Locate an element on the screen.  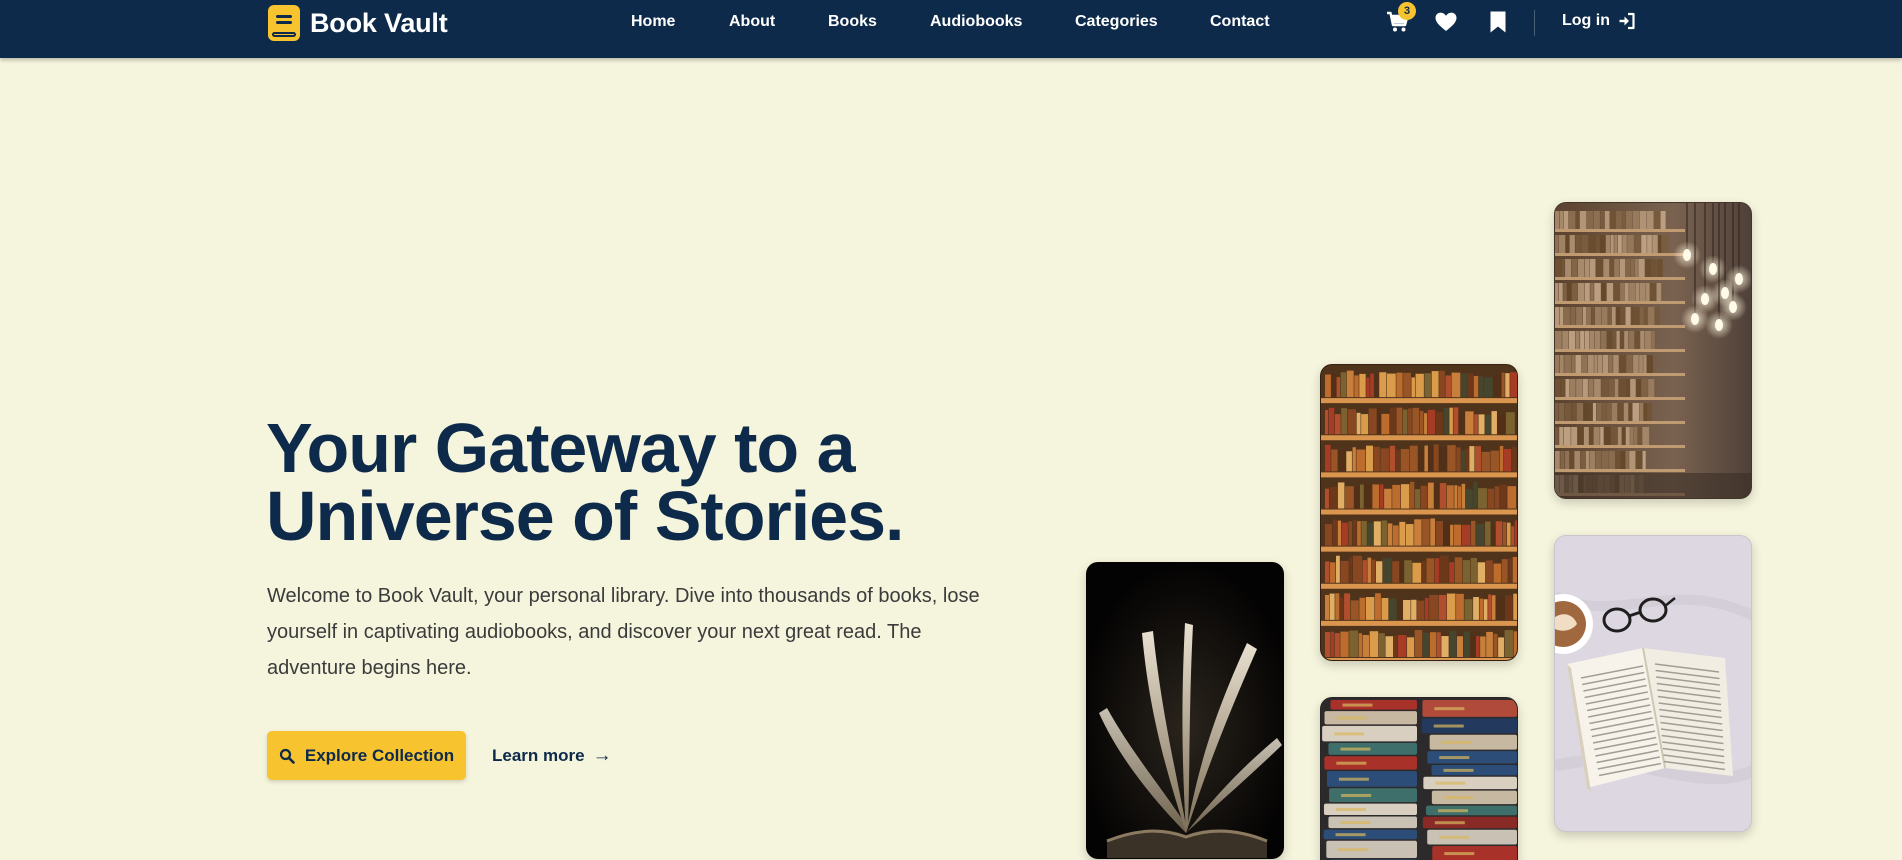
heart-icon is located at coordinates (1446, 21).